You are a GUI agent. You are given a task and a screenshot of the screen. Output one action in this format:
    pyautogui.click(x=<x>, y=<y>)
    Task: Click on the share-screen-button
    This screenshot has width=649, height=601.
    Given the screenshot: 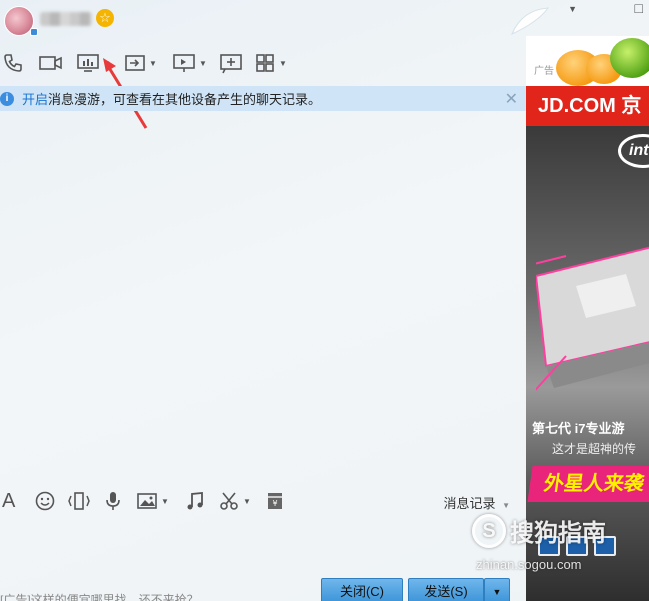 What is the action you would take?
    pyautogui.click(x=231, y=63)
    